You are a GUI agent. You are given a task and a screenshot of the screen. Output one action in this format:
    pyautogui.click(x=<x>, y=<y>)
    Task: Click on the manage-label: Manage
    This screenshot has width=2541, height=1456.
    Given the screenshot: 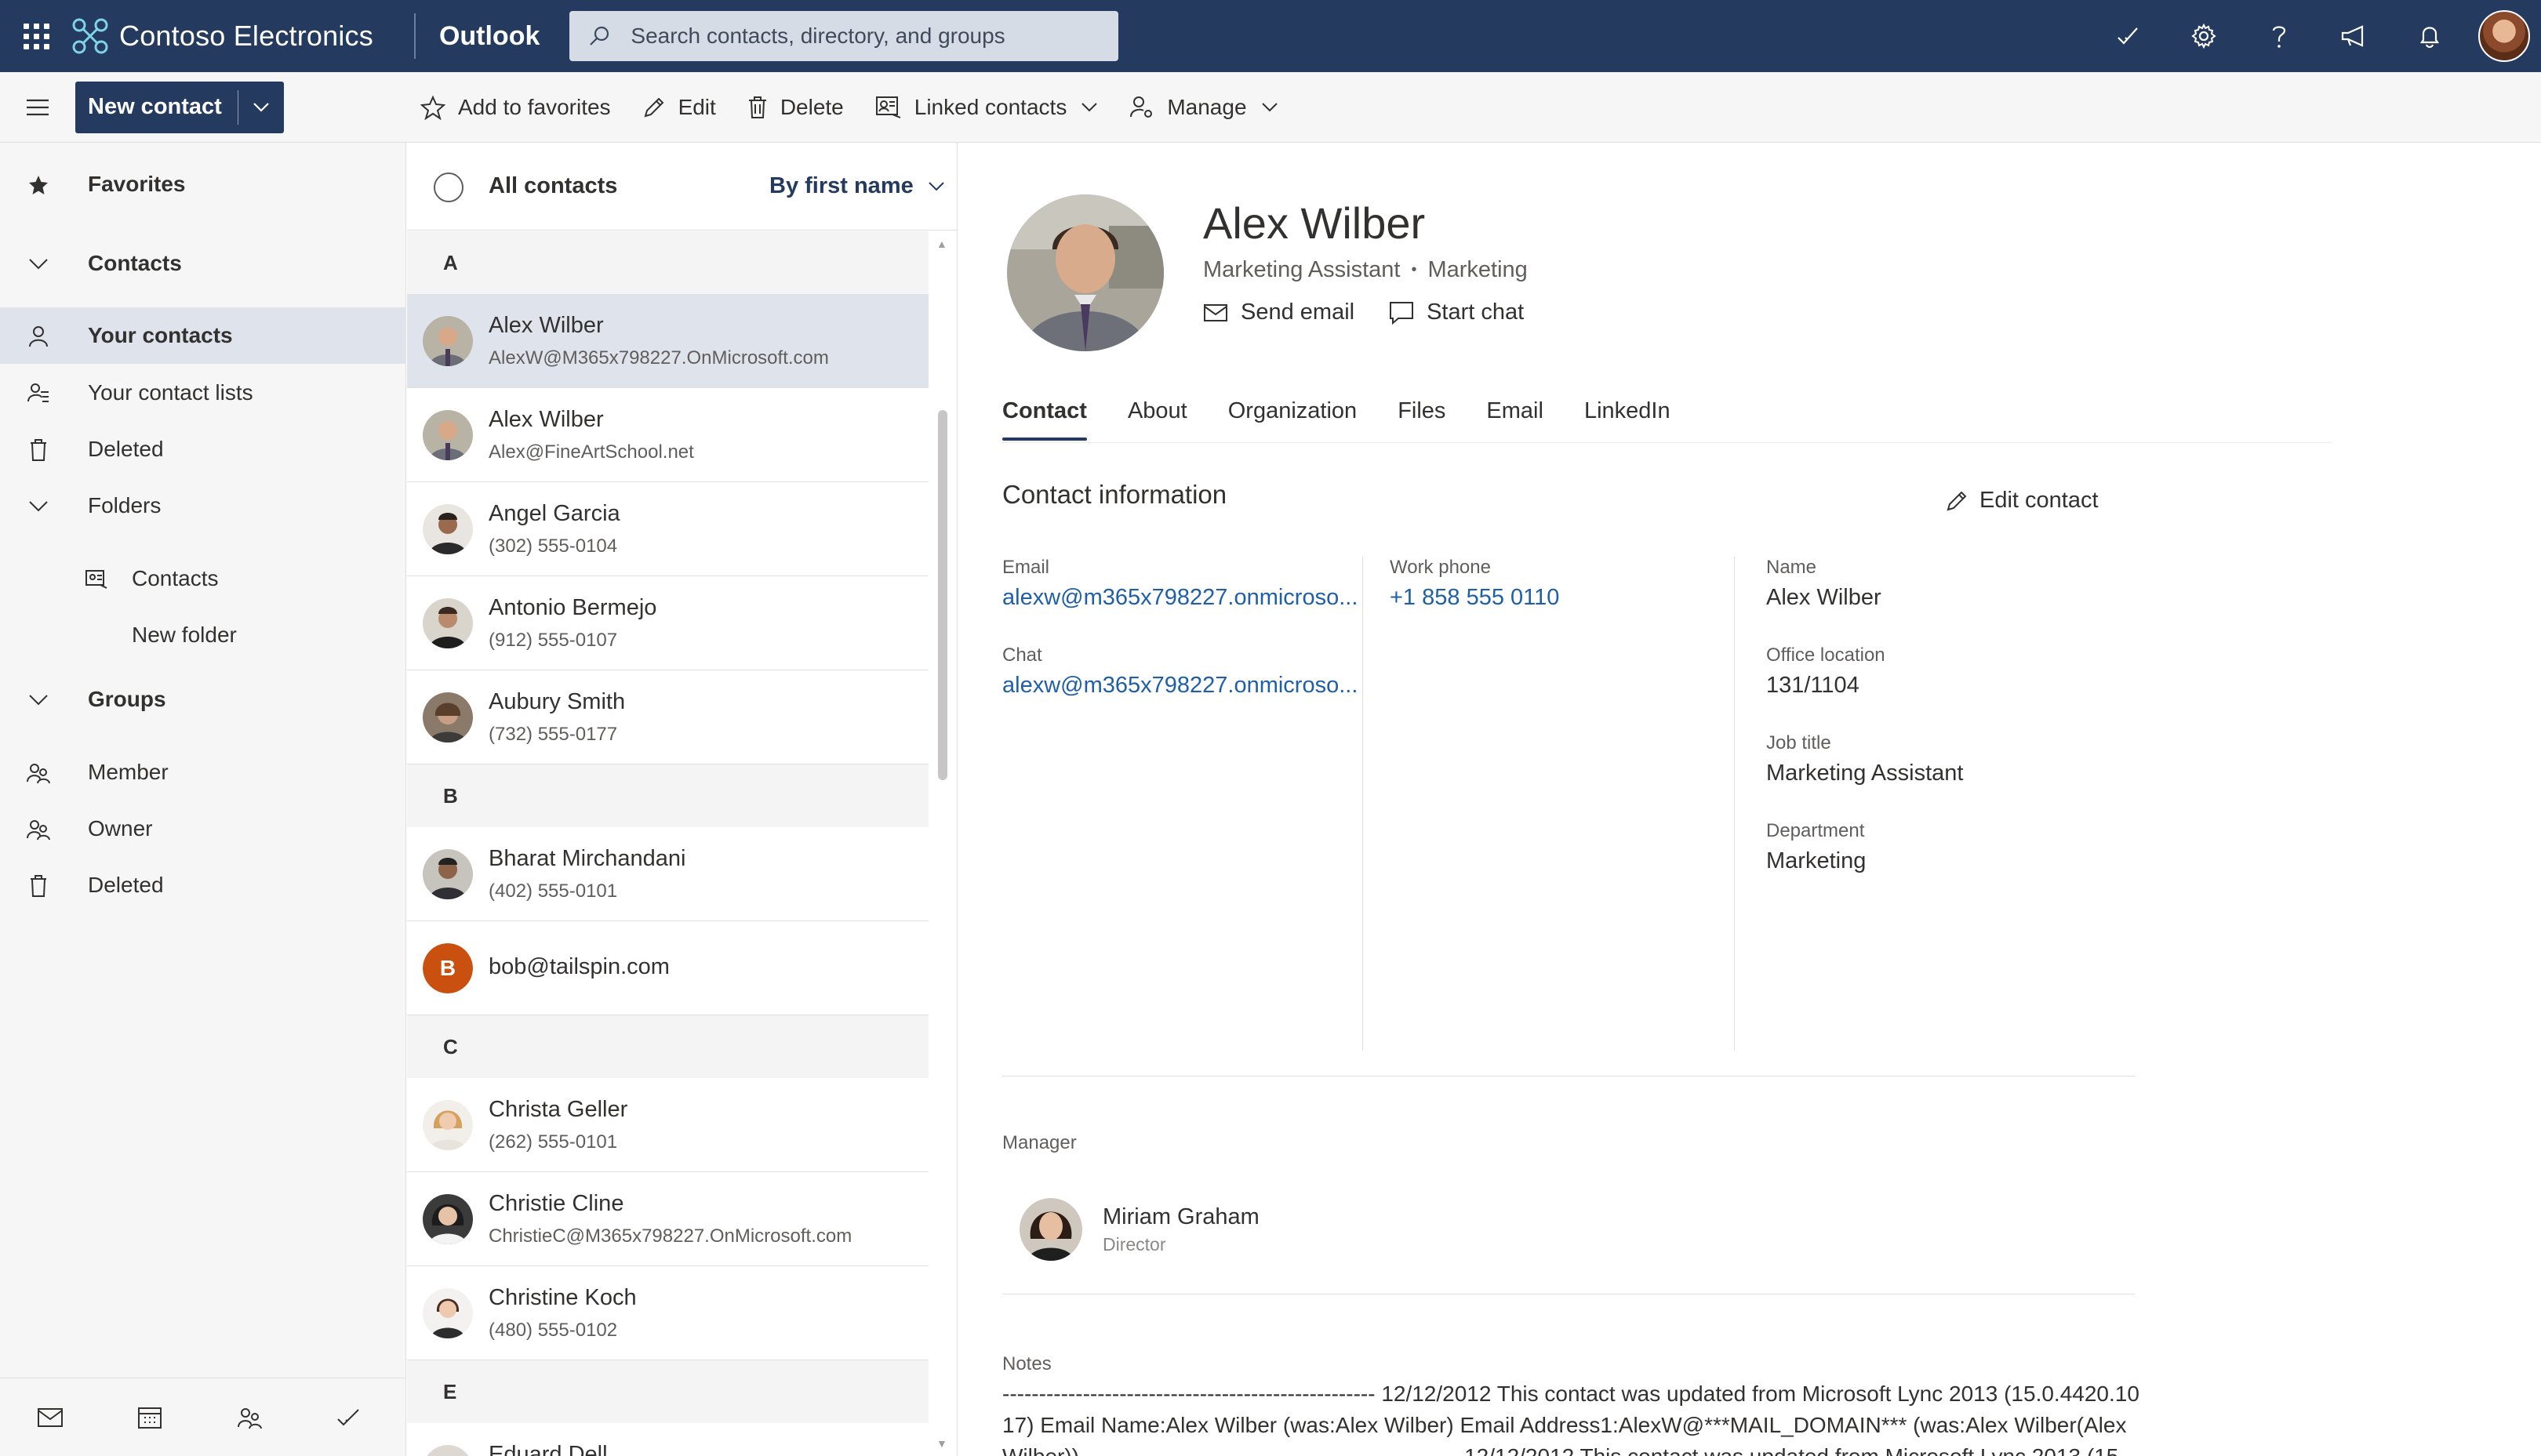 What is the action you would take?
    pyautogui.click(x=1207, y=107)
    